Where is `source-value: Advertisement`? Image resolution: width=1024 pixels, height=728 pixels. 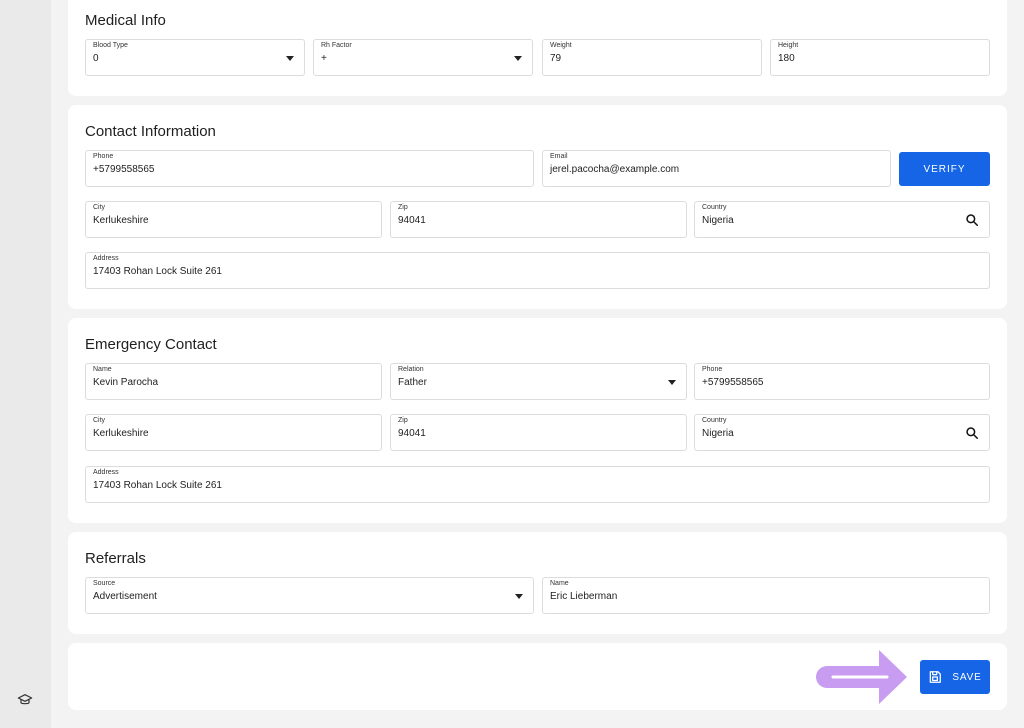 source-value: Advertisement is located at coordinates (125, 596).